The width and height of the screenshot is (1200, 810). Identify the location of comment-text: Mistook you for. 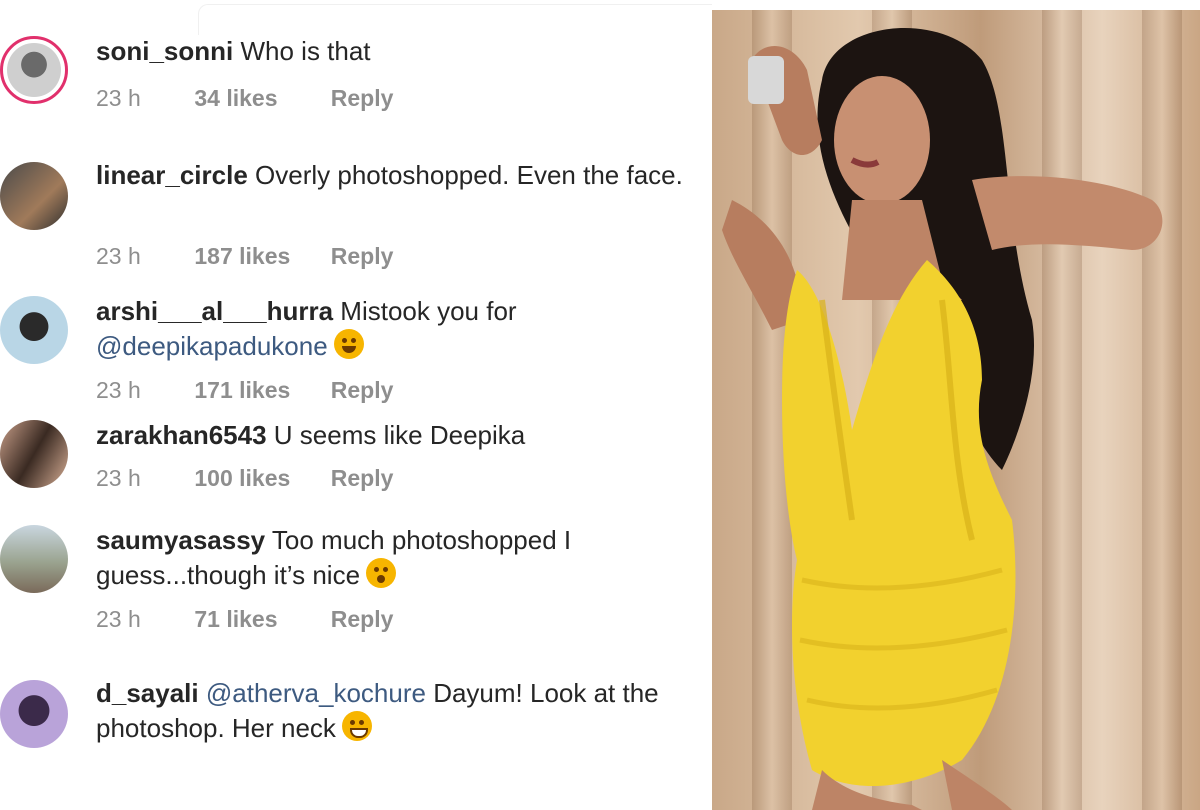
(428, 311).